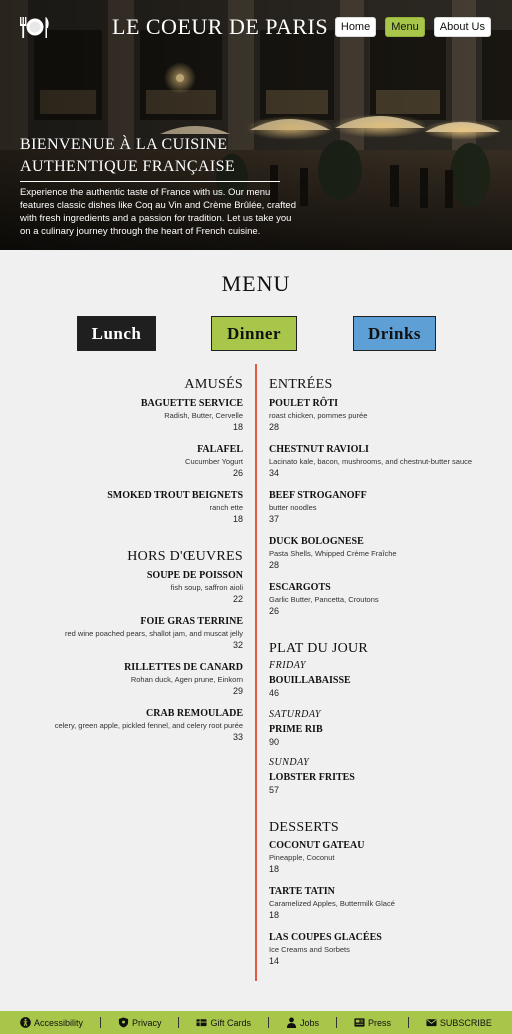 Image resolution: width=512 pixels, height=1034 pixels. Describe the element at coordinates (318, 415) in the screenshot. I see `item-description: roast chicken, pommes purée` at that location.